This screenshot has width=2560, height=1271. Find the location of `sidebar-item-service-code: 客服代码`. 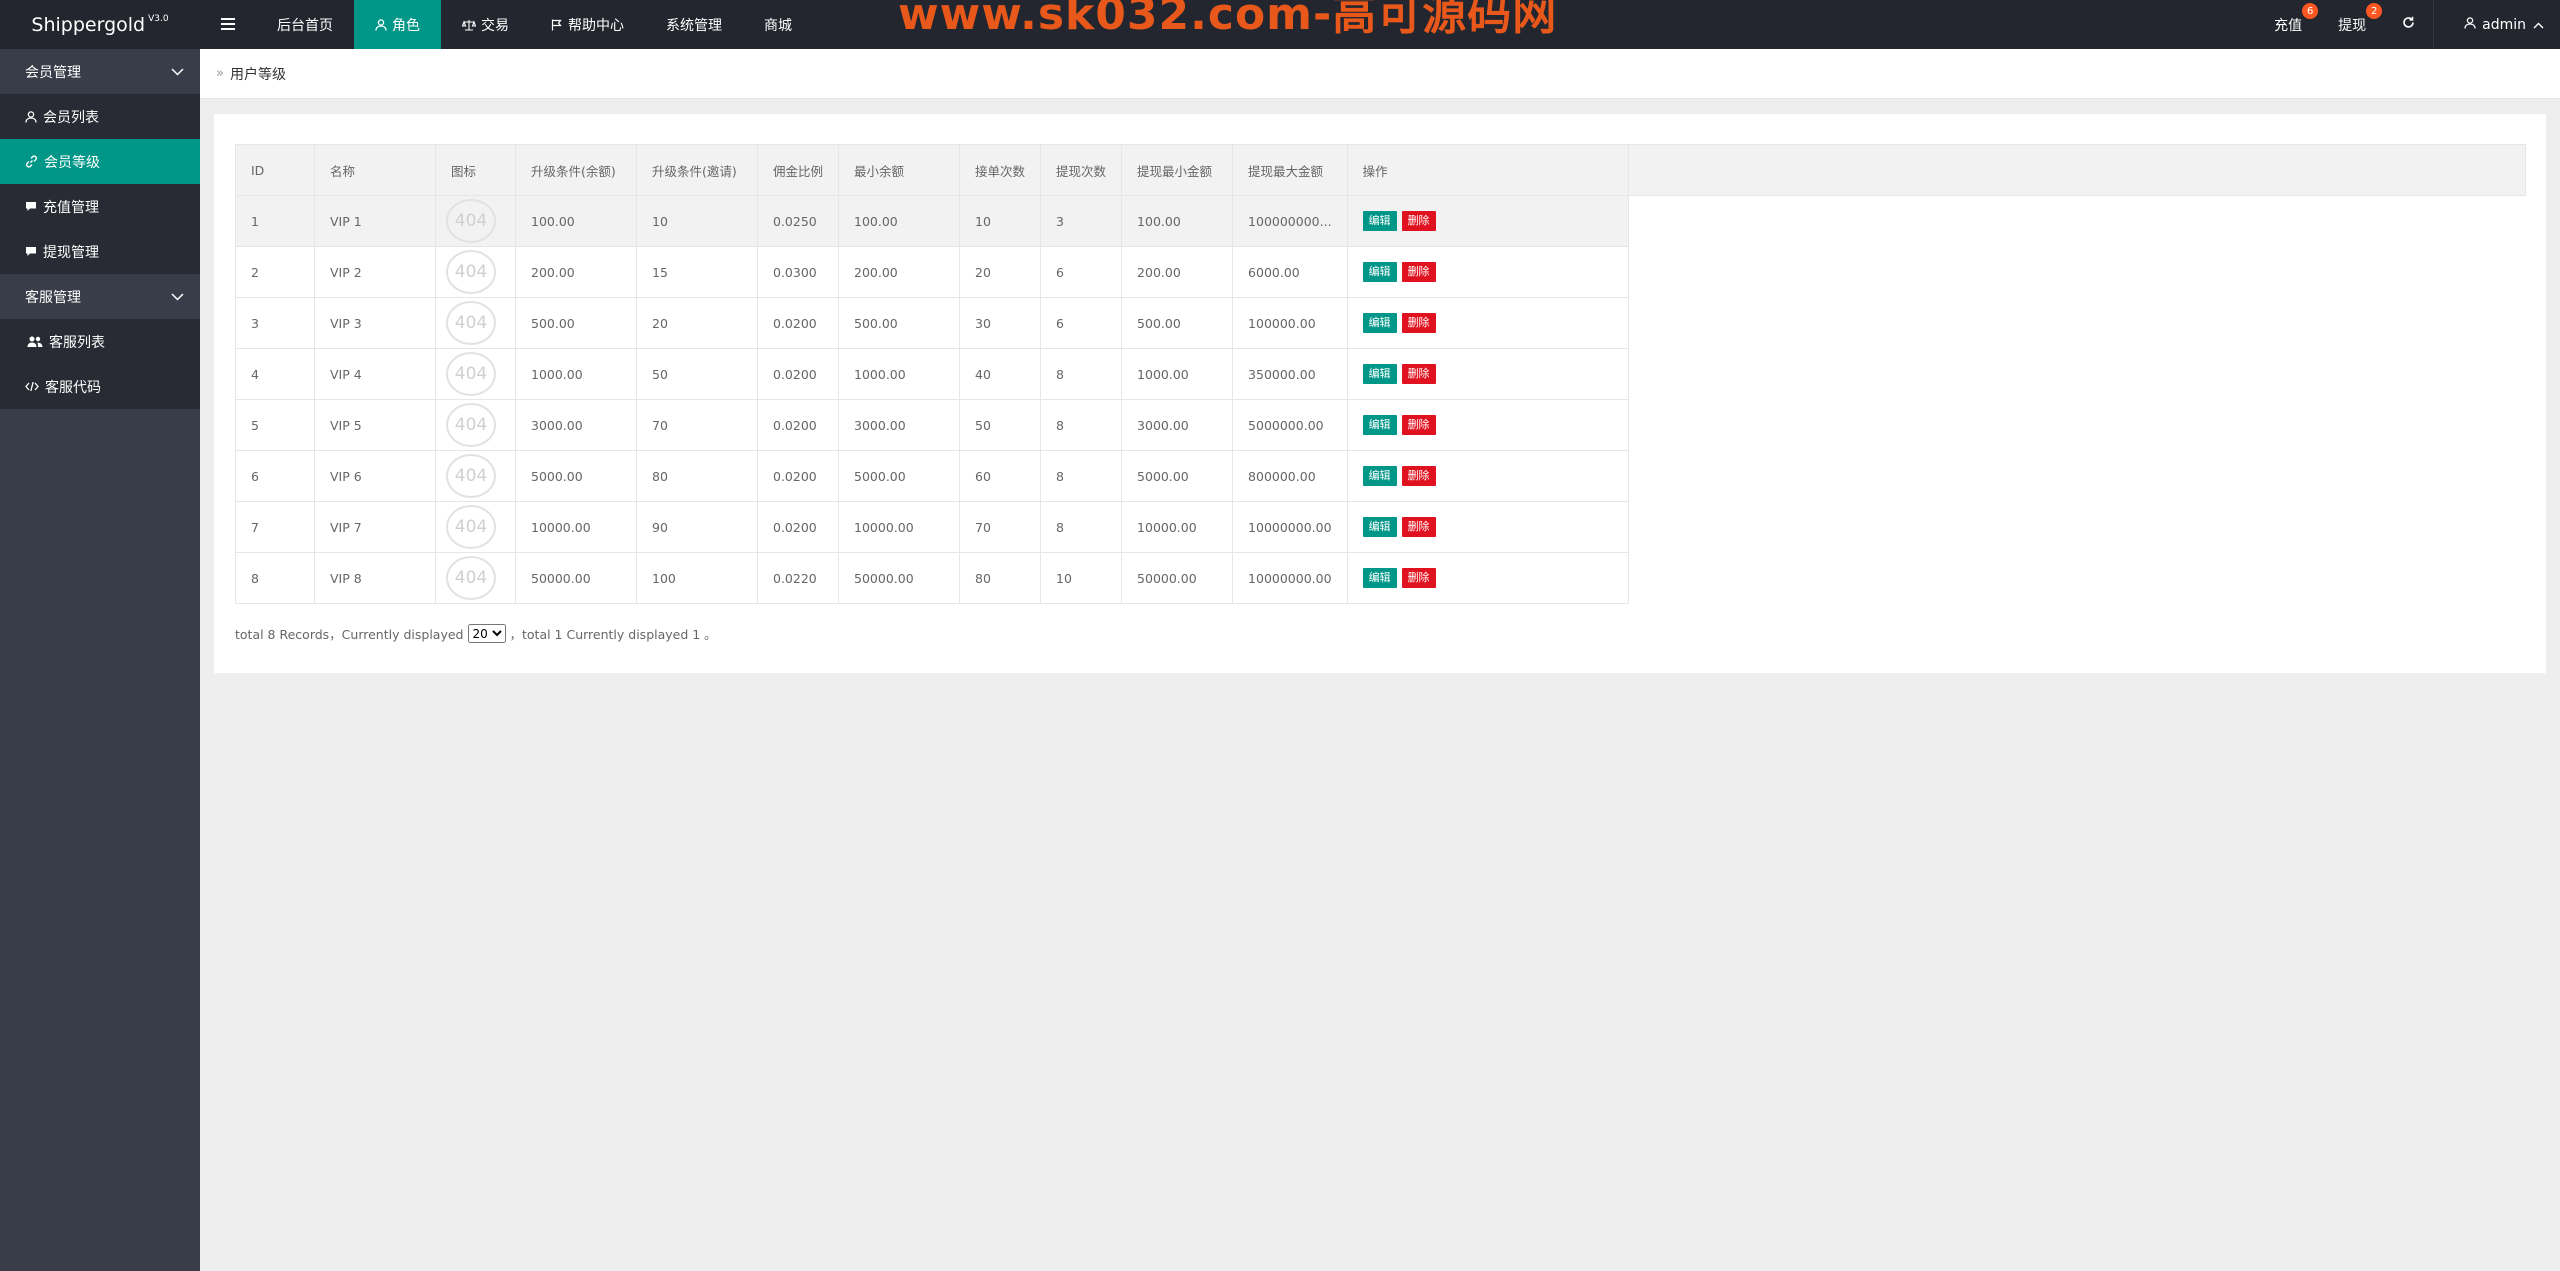

sidebar-item-service-code: 客服代码 is located at coordinates (100, 386).